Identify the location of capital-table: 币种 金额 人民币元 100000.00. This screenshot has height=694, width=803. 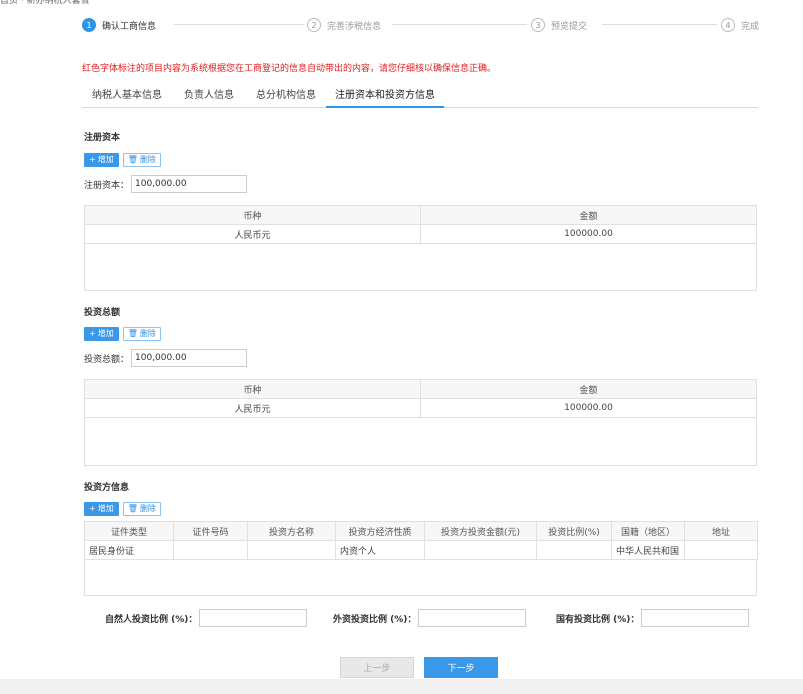
(420, 224).